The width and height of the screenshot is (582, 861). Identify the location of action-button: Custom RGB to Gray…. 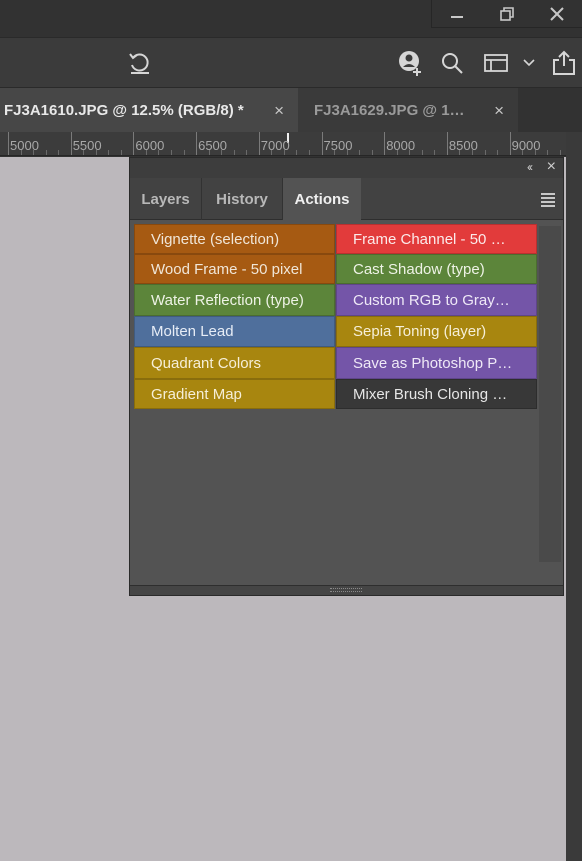
(436, 300).